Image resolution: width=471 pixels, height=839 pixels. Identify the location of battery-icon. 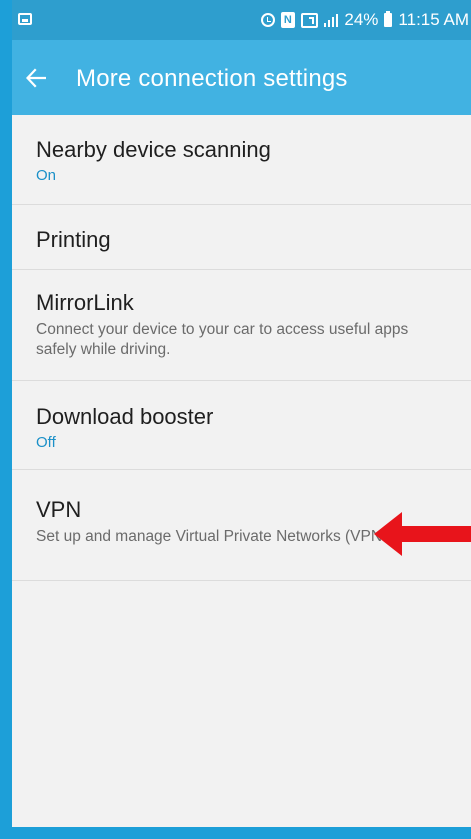
(388, 19).